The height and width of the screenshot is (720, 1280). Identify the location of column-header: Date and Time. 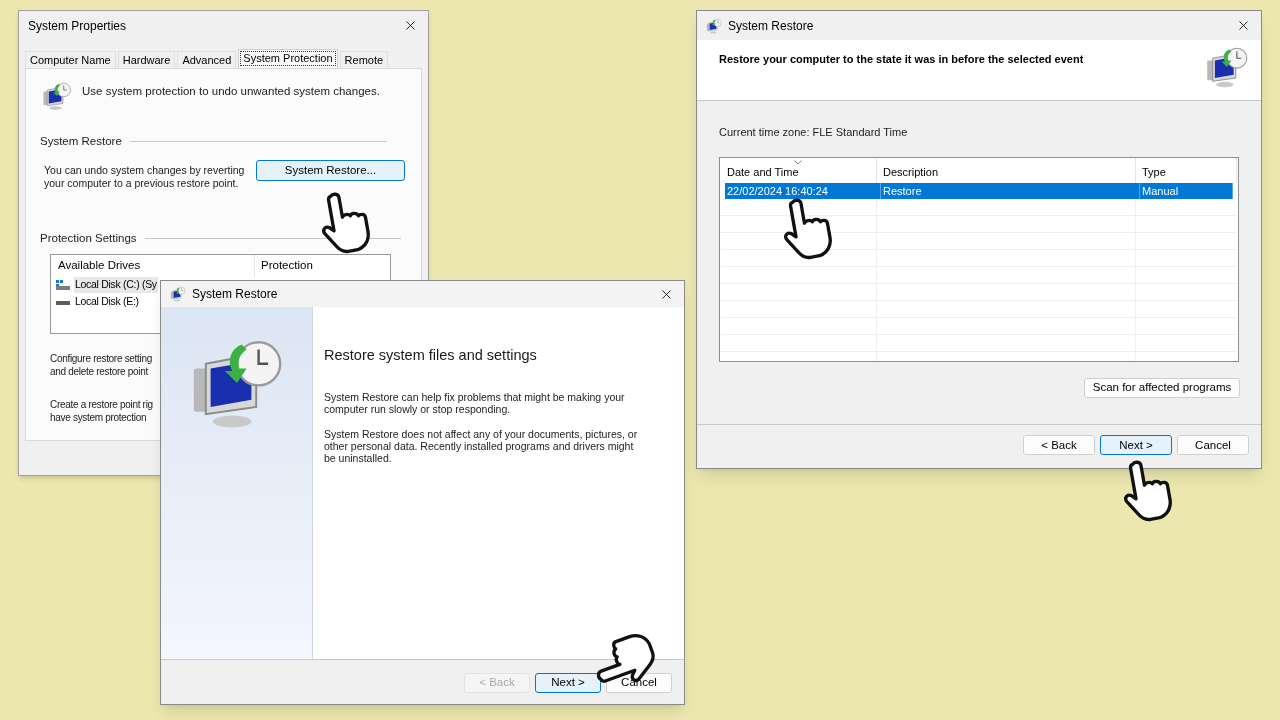
(799, 170).